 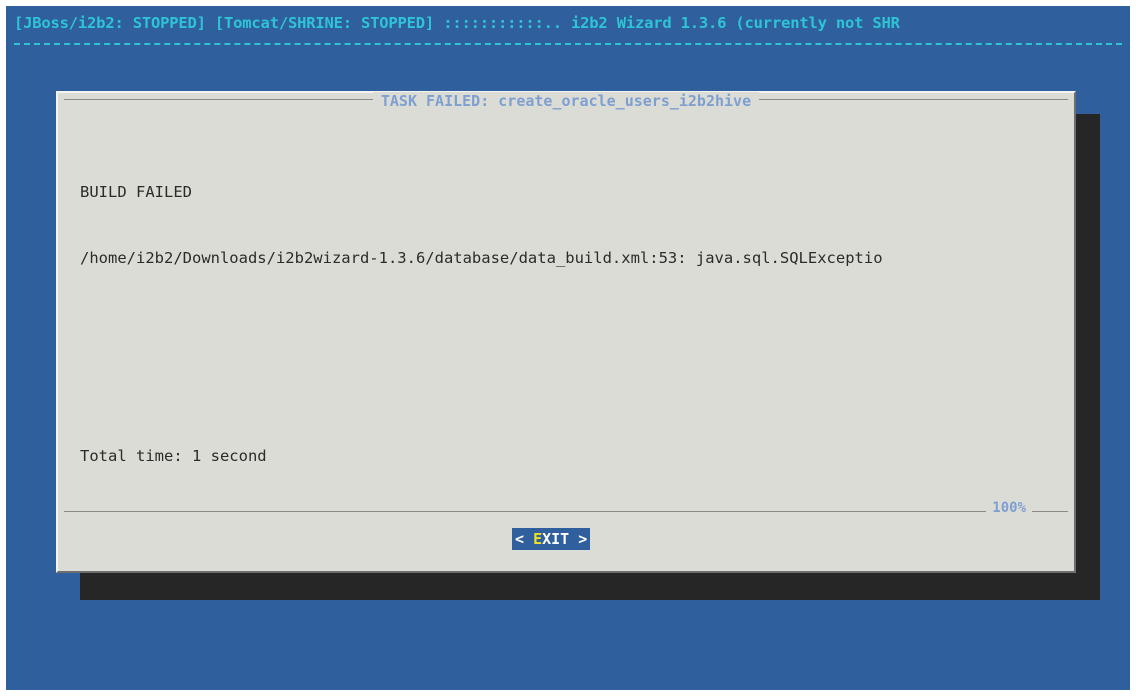 I want to click on exit-button: < EXIT >, so click(x=551, y=539).